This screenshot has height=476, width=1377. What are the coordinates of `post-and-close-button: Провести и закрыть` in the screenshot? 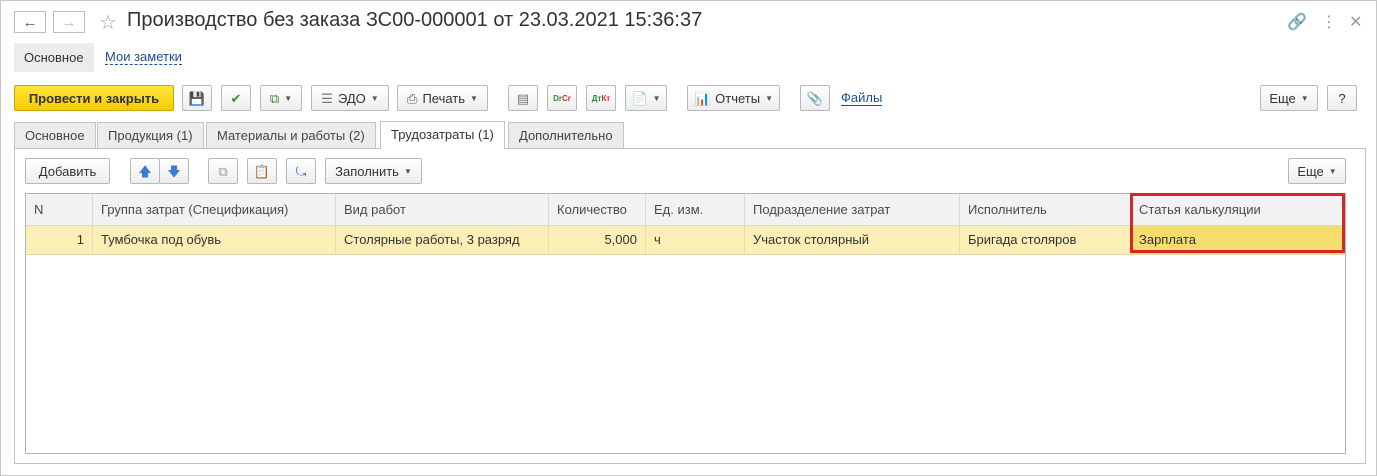 It's located at (94, 98).